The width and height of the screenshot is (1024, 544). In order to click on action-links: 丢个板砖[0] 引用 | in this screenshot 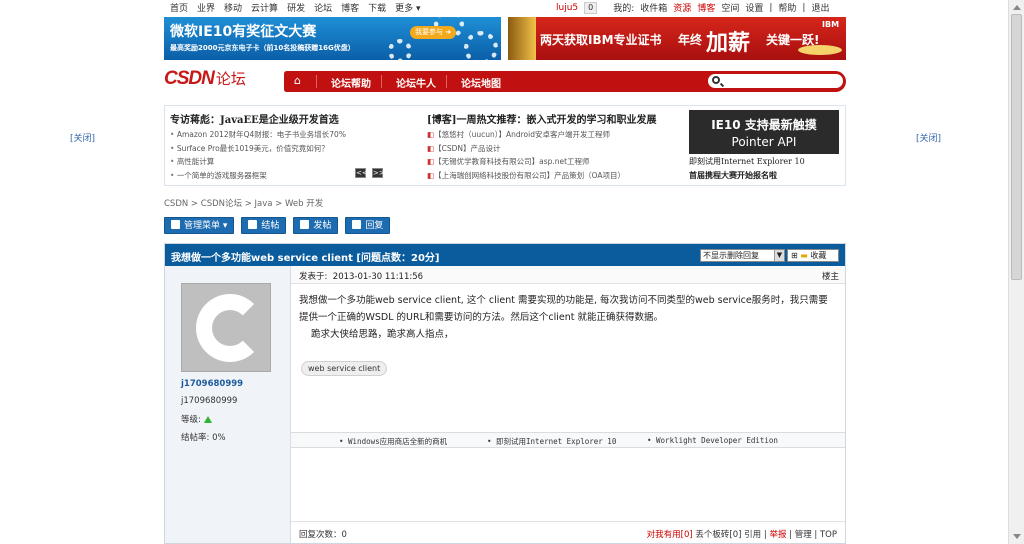, I will do `click(732, 535)`.